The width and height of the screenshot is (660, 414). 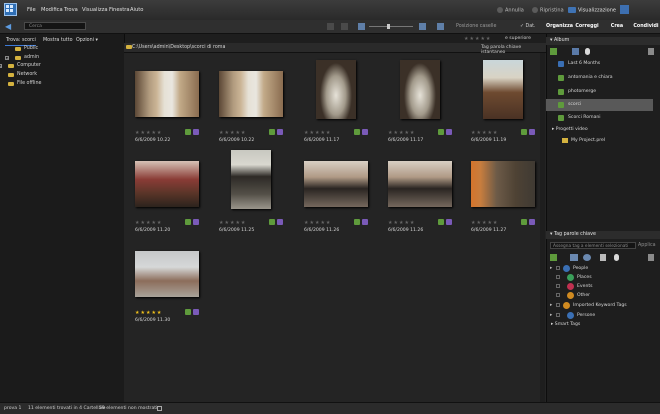 I want to click on single-view-icon, so click(x=330, y=26).